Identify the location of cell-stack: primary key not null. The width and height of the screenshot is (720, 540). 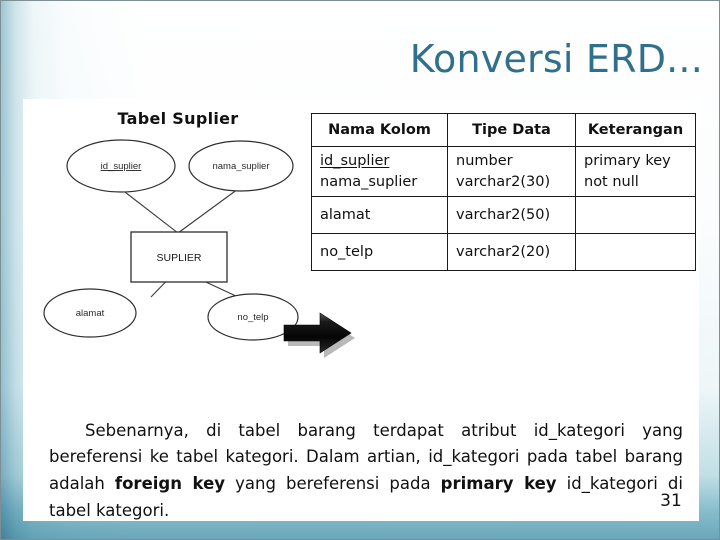
(635, 171).